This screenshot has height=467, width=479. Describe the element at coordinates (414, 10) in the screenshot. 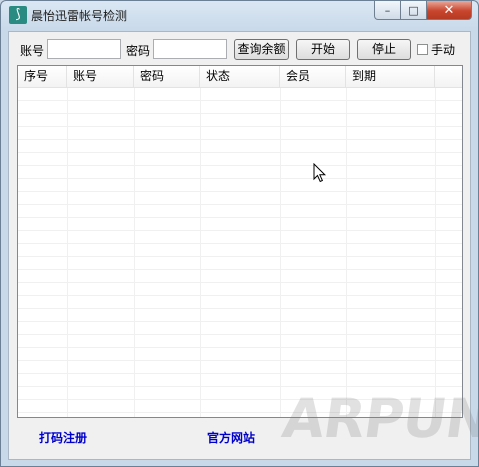

I see `maximize-button: □` at that location.